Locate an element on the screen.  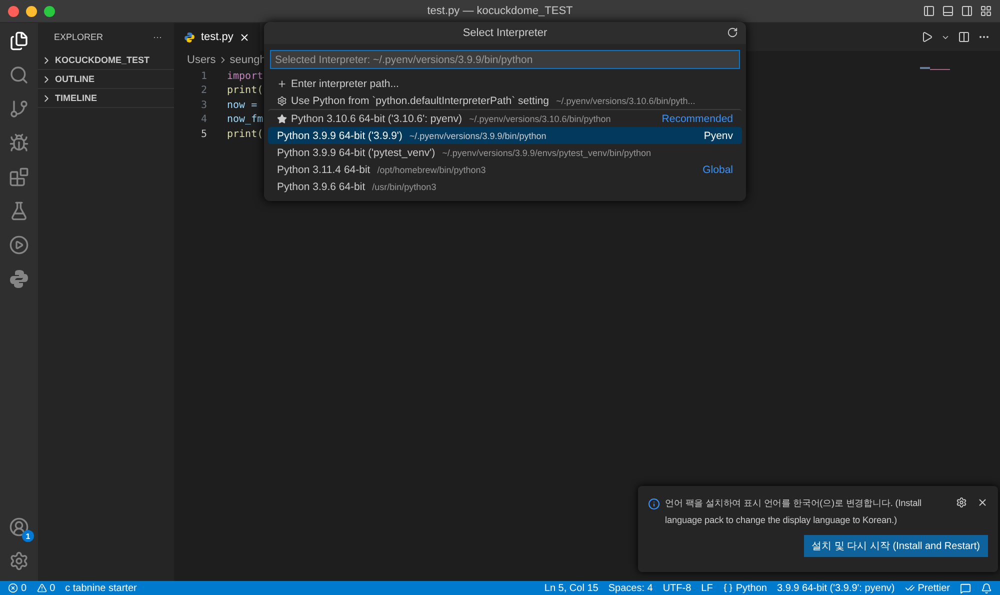
branch-icon is located at coordinates (19, 109).